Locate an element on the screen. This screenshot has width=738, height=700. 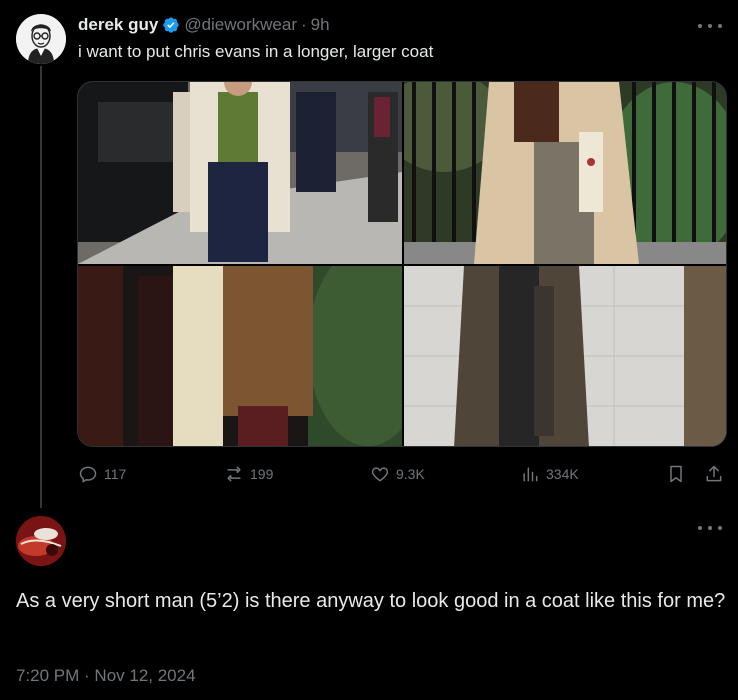
reply-action: 117 is located at coordinates (102, 474).